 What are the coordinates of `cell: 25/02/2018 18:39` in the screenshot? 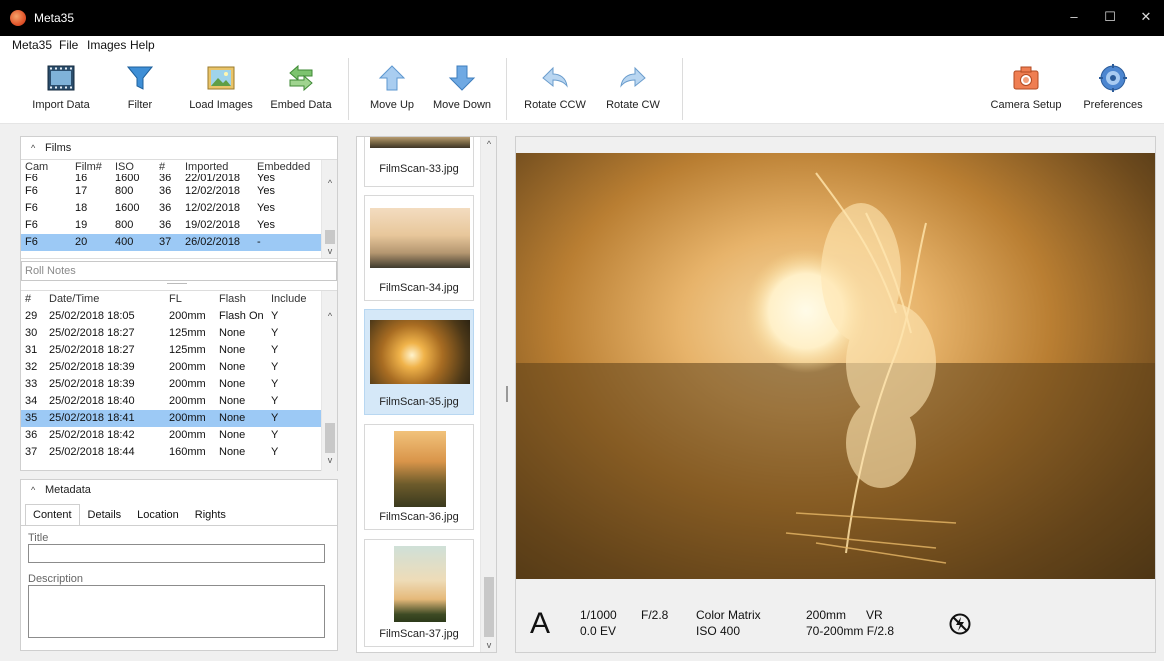 It's located at (92, 367).